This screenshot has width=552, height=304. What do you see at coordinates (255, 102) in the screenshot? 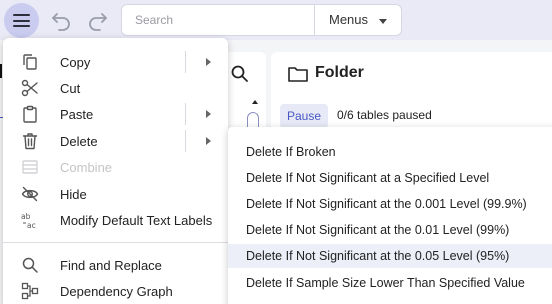
I see `scroll-up-arrow-icon` at bounding box center [255, 102].